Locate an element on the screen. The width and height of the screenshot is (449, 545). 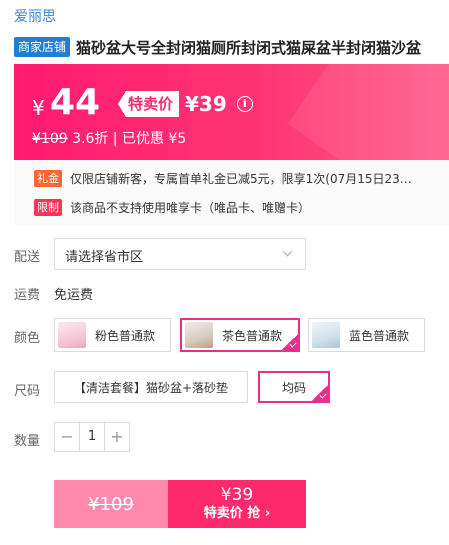
original-price-button: ¥109 is located at coordinates (111, 504).